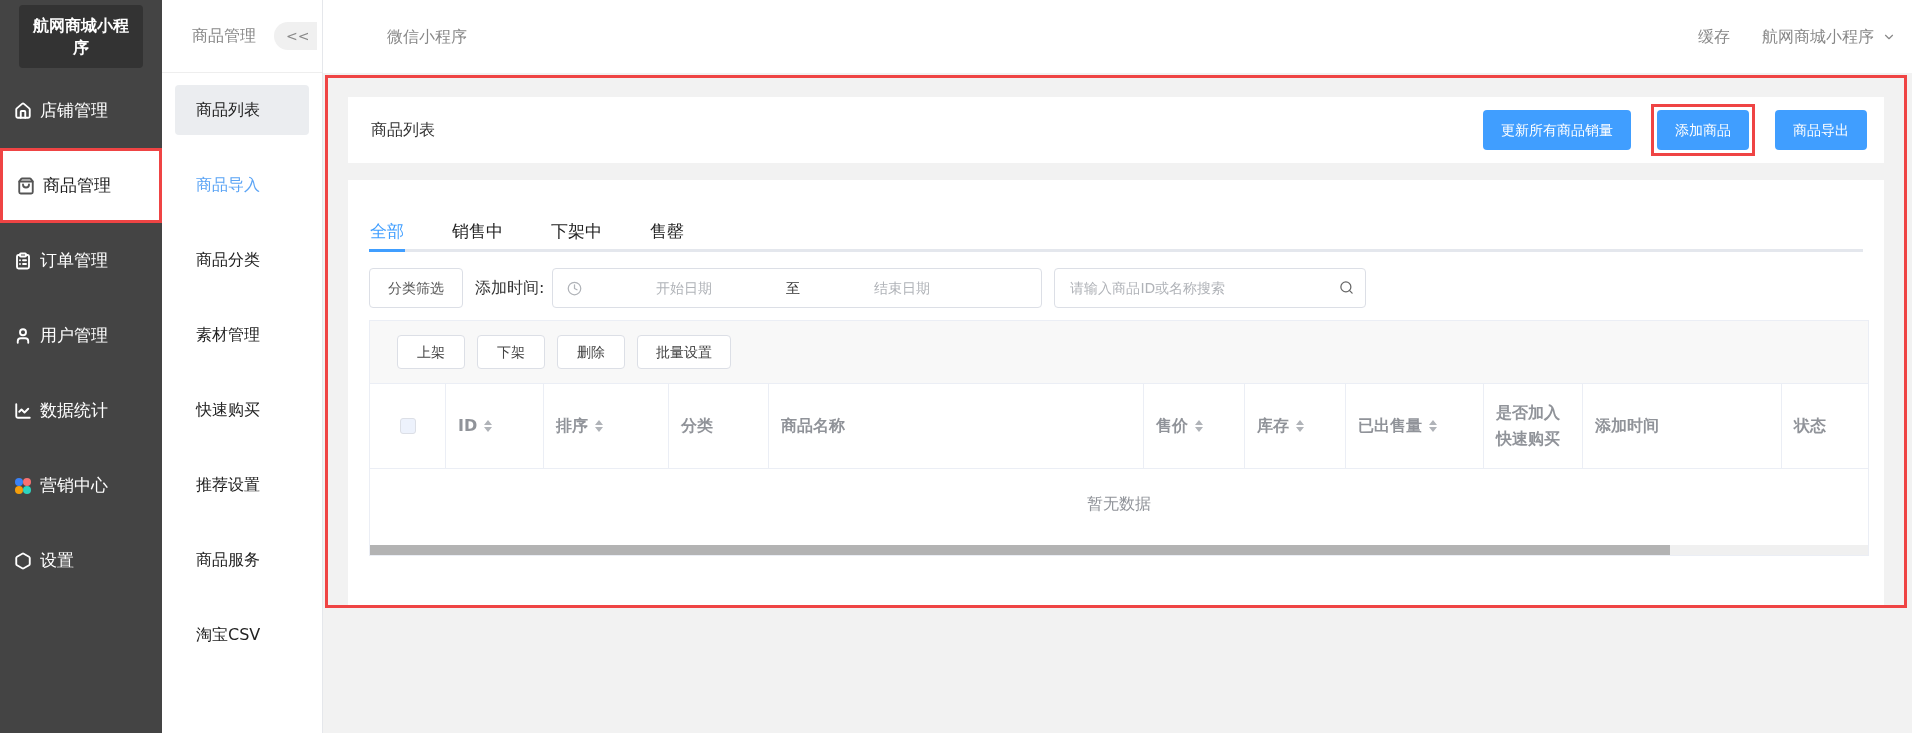 The width and height of the screenshot is (1912, 733). What do you see at coordinates (407, 426) in the screenshot?
I see `select-all-checkbox` at bounding box center [407, 426].